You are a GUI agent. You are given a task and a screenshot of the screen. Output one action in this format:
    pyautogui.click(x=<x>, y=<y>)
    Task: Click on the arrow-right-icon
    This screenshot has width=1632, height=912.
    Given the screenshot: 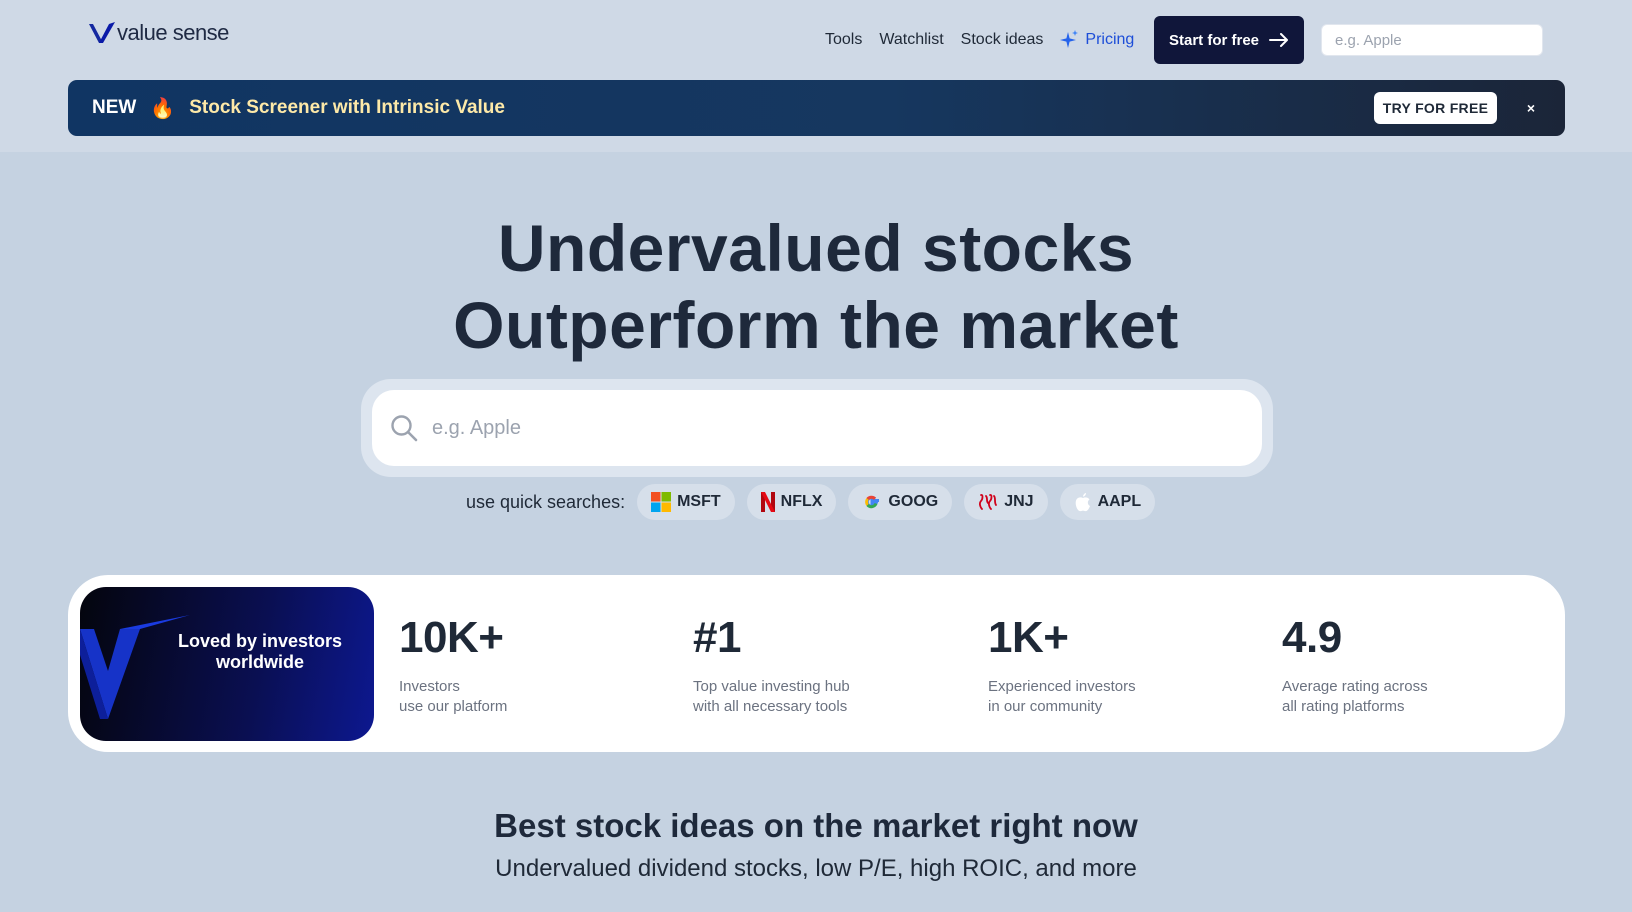 What is the action you would take?
    pyautogui.click(x=1279, y=40)
    